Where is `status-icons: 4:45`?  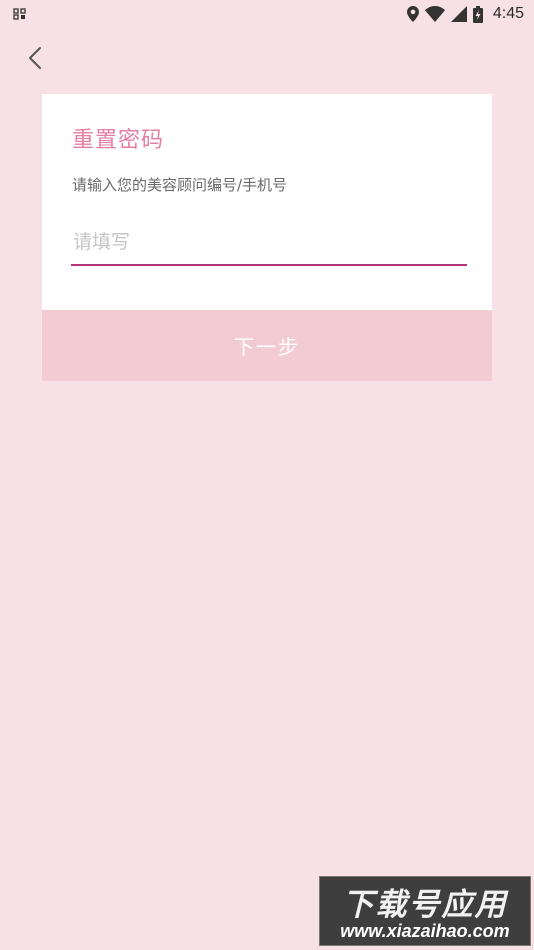
status-icons: 4:45 is located at coordinates (465, 14).